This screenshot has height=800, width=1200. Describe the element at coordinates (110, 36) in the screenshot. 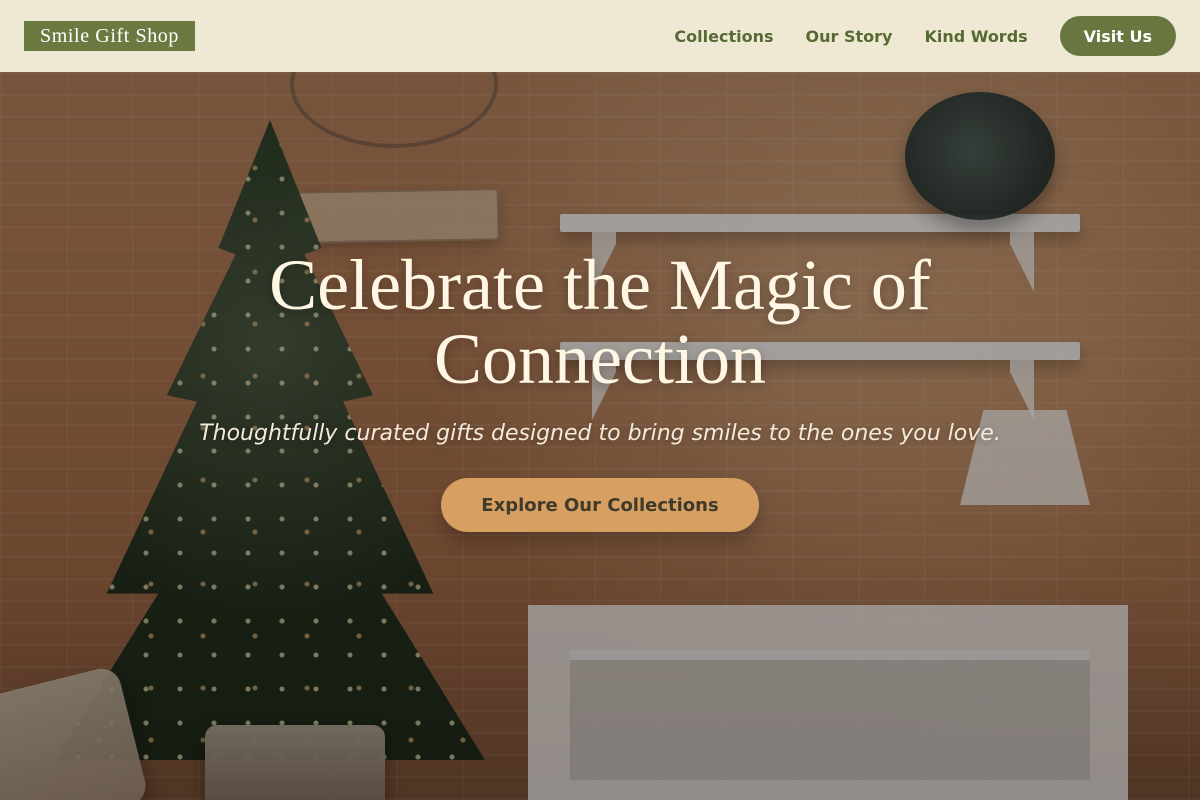

I see `brand-logo: Smile Gift Shop` at that location.